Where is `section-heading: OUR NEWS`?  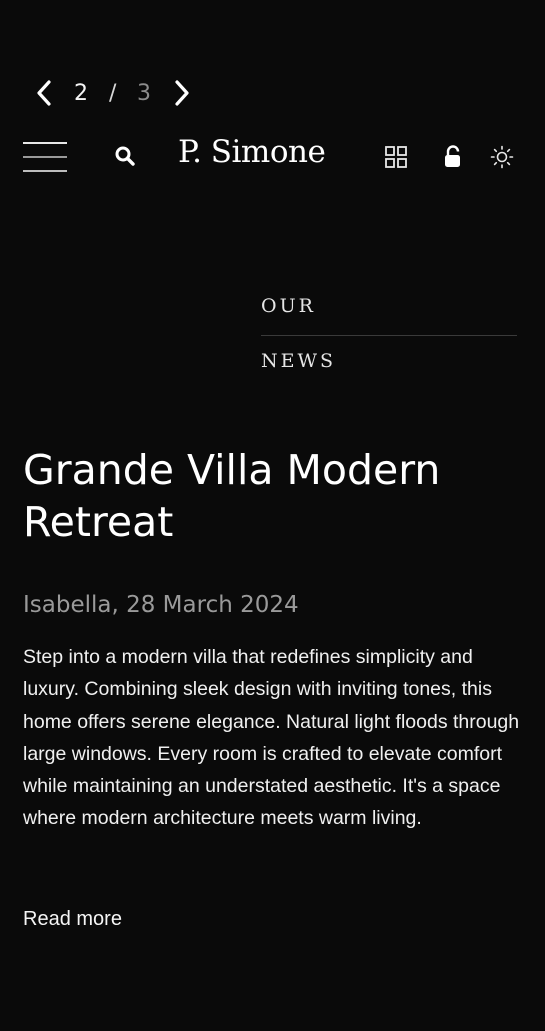
section-heading: OUR NEWS is located at coordinates (389, 331).